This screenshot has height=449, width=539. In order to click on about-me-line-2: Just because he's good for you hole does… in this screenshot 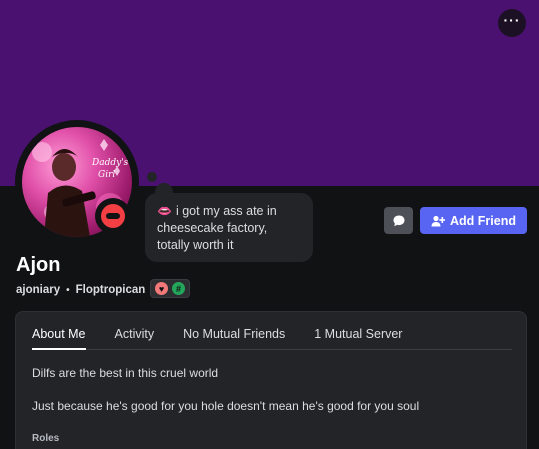, I will do `click(226, 406)`.